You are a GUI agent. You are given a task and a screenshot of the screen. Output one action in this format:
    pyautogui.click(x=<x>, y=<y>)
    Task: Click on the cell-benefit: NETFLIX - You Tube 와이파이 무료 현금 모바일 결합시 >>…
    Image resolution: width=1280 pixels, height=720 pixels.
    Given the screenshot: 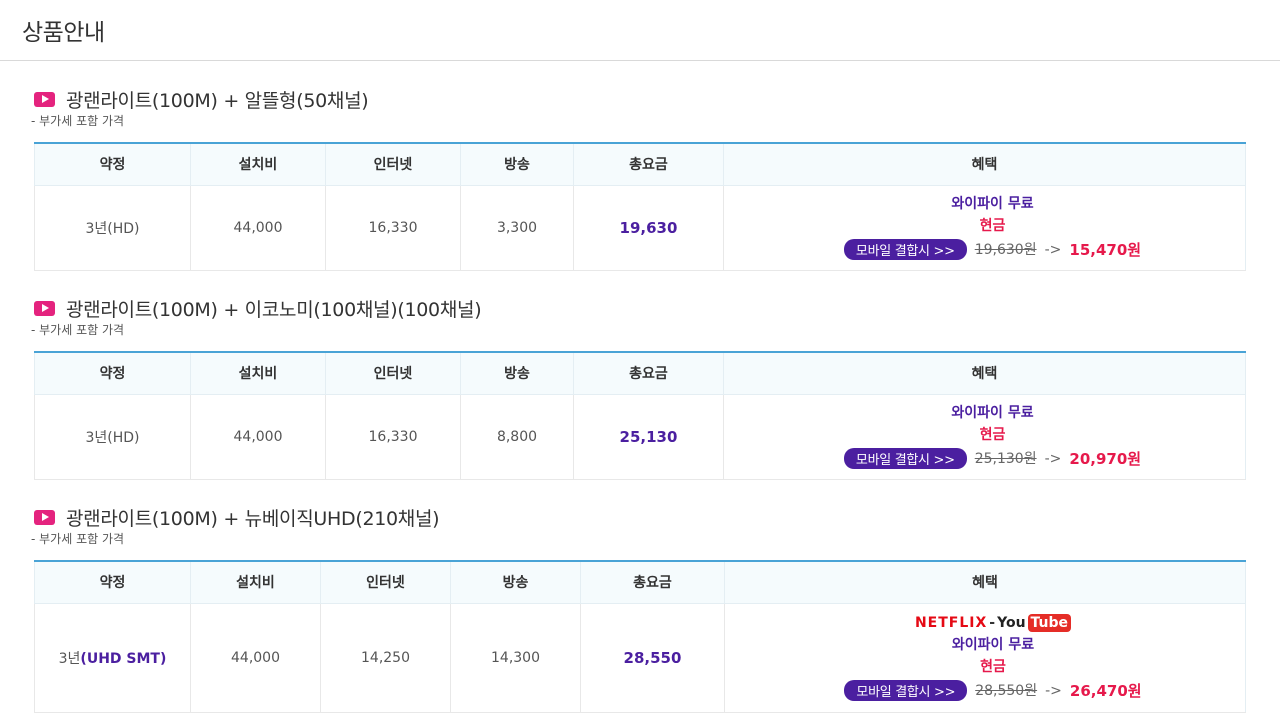 What is the action you would take?
    pyautogui.click(x=985, y=658)
    